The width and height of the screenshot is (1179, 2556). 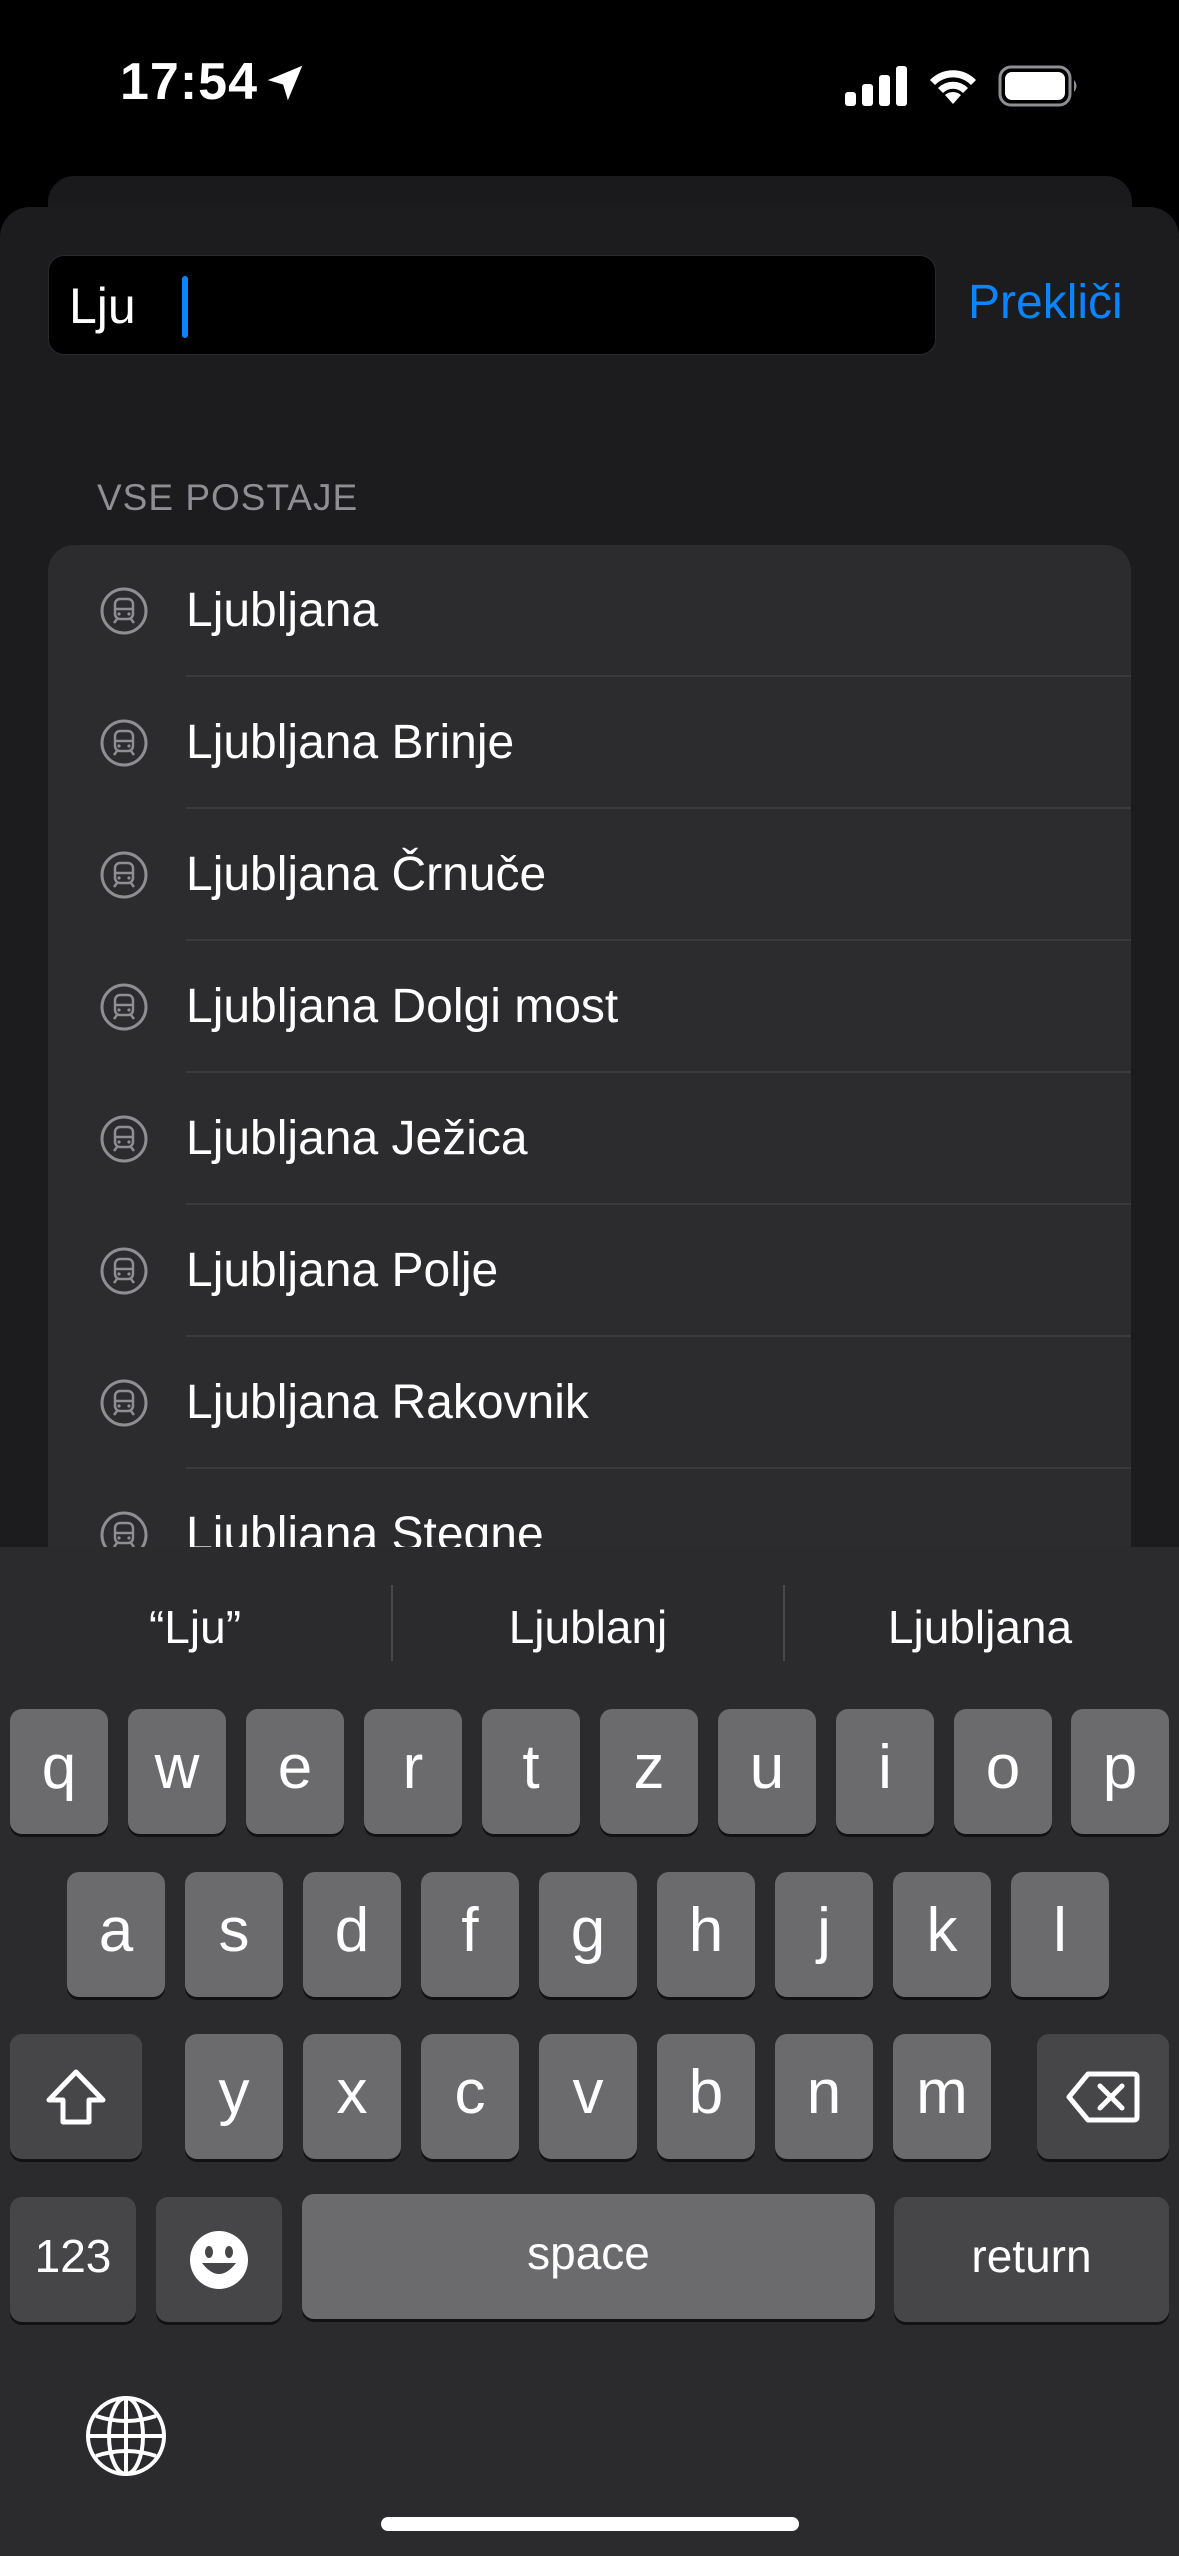 I want to click on station-row: Ljubljana, so click(x=589, y=611).